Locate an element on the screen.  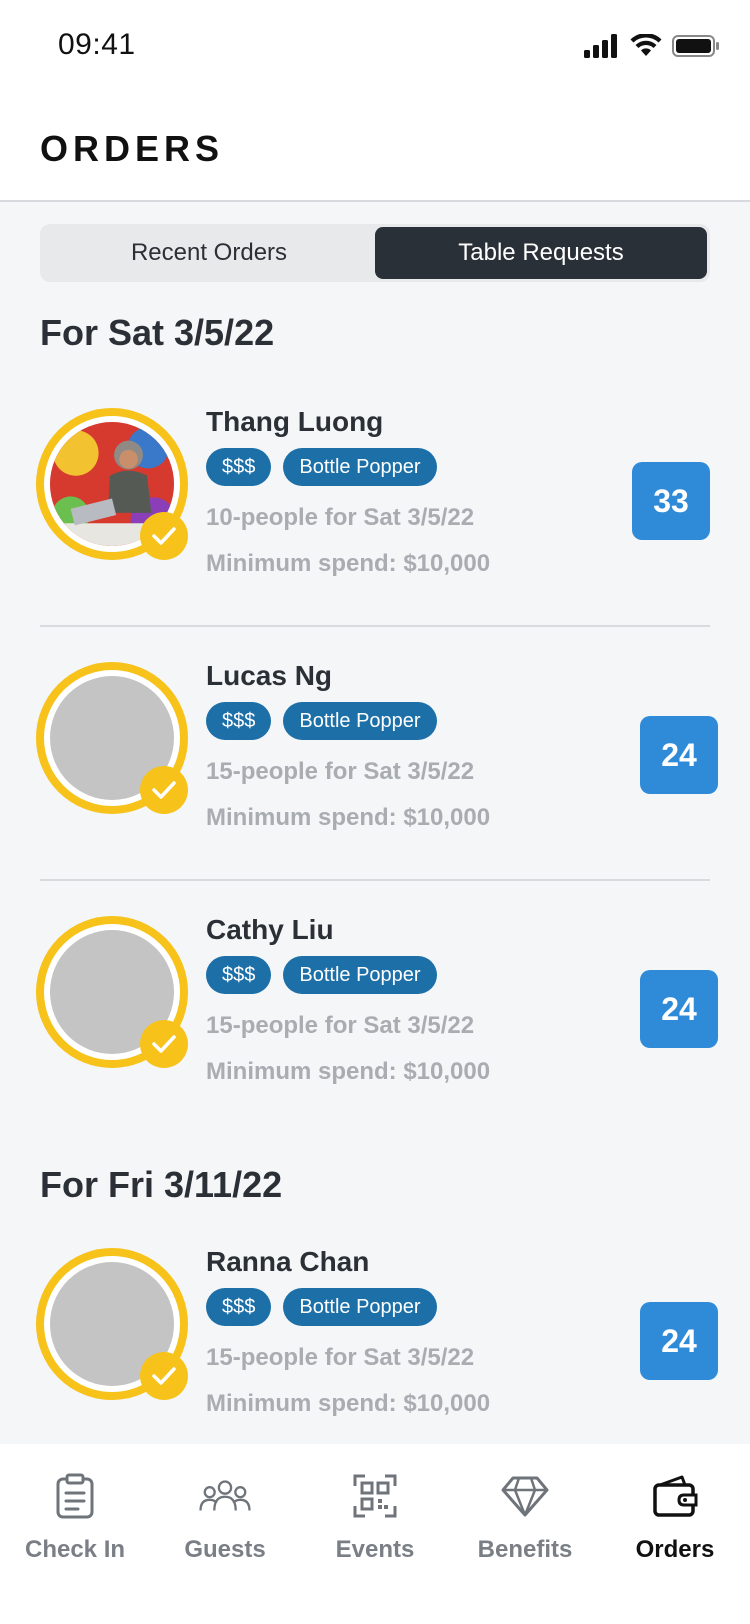
tab-table-requests: Table Requests is located at coordinates (541, 253).